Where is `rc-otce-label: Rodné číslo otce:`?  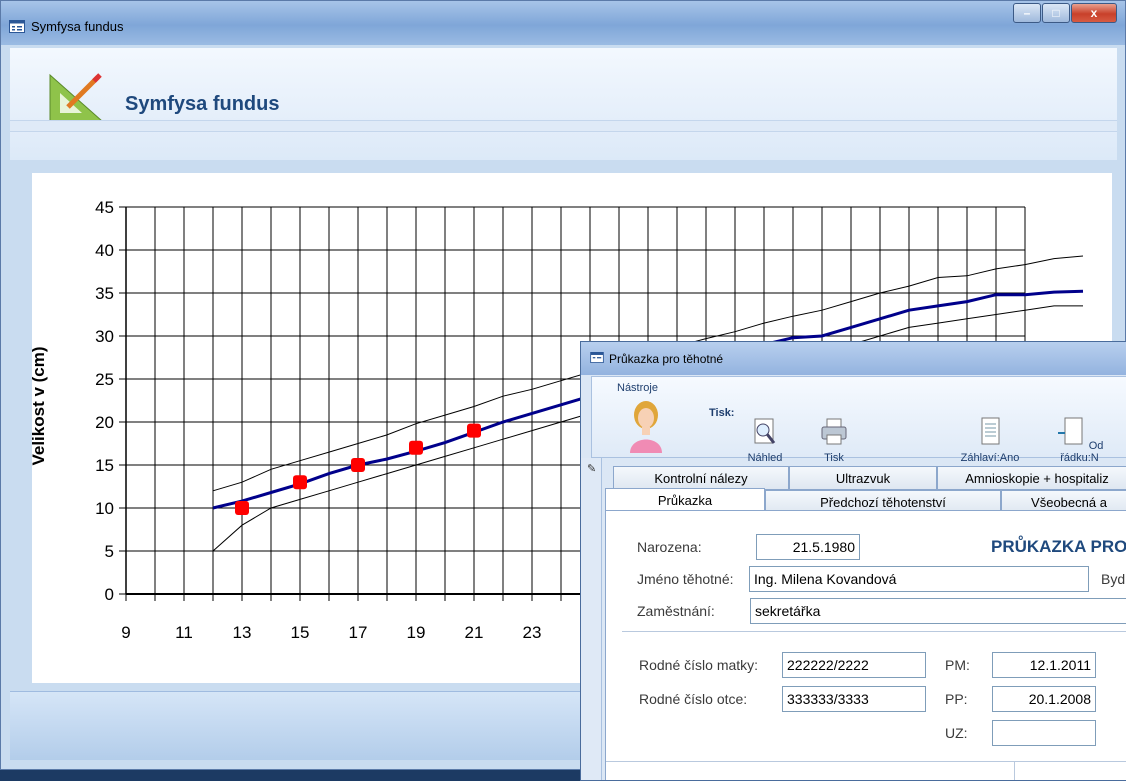 rc-otce-label: Rodné číslo otce: is located at coordinates (693, 699).